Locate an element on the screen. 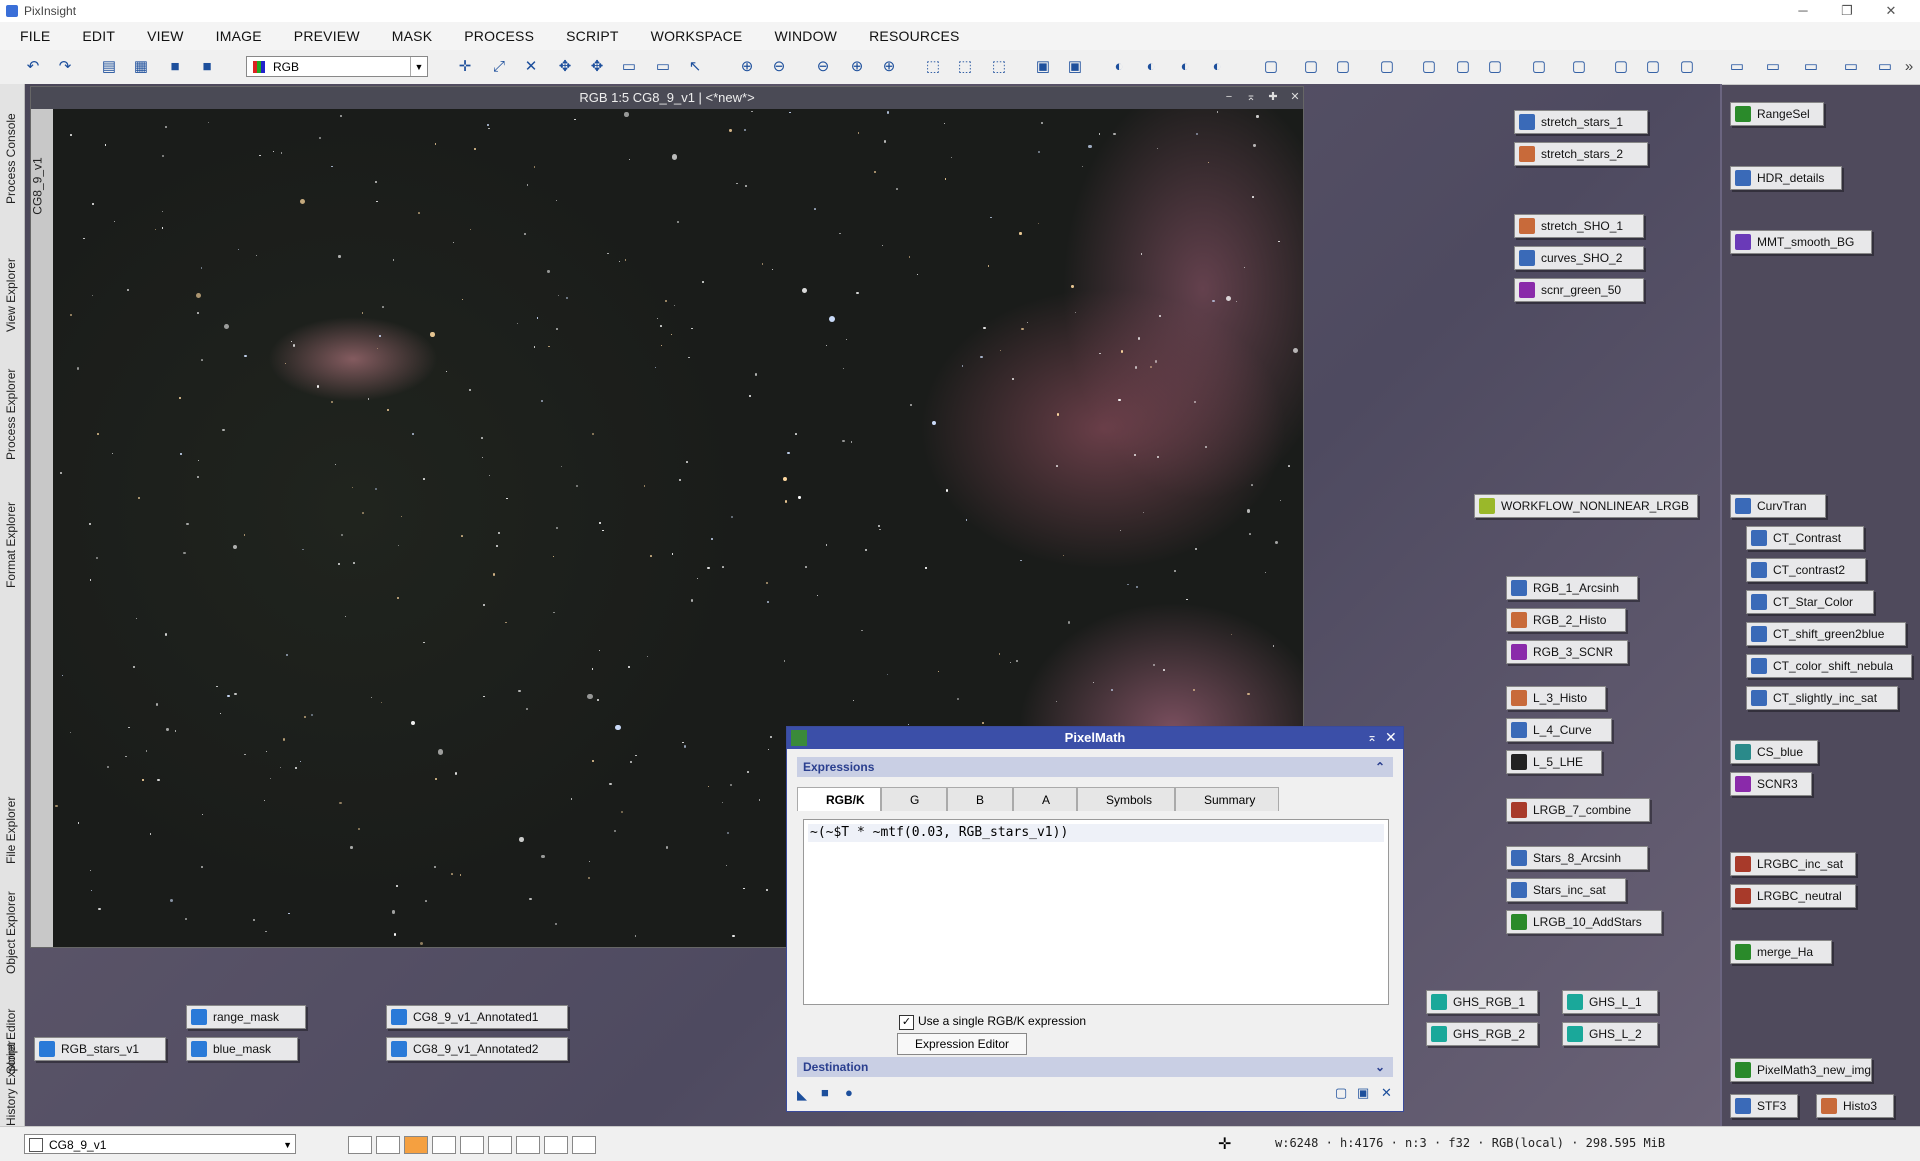 The width and height of the screenshot is (1920, 1161). rgb-icon: ■ is located at coordinates (207, 67).